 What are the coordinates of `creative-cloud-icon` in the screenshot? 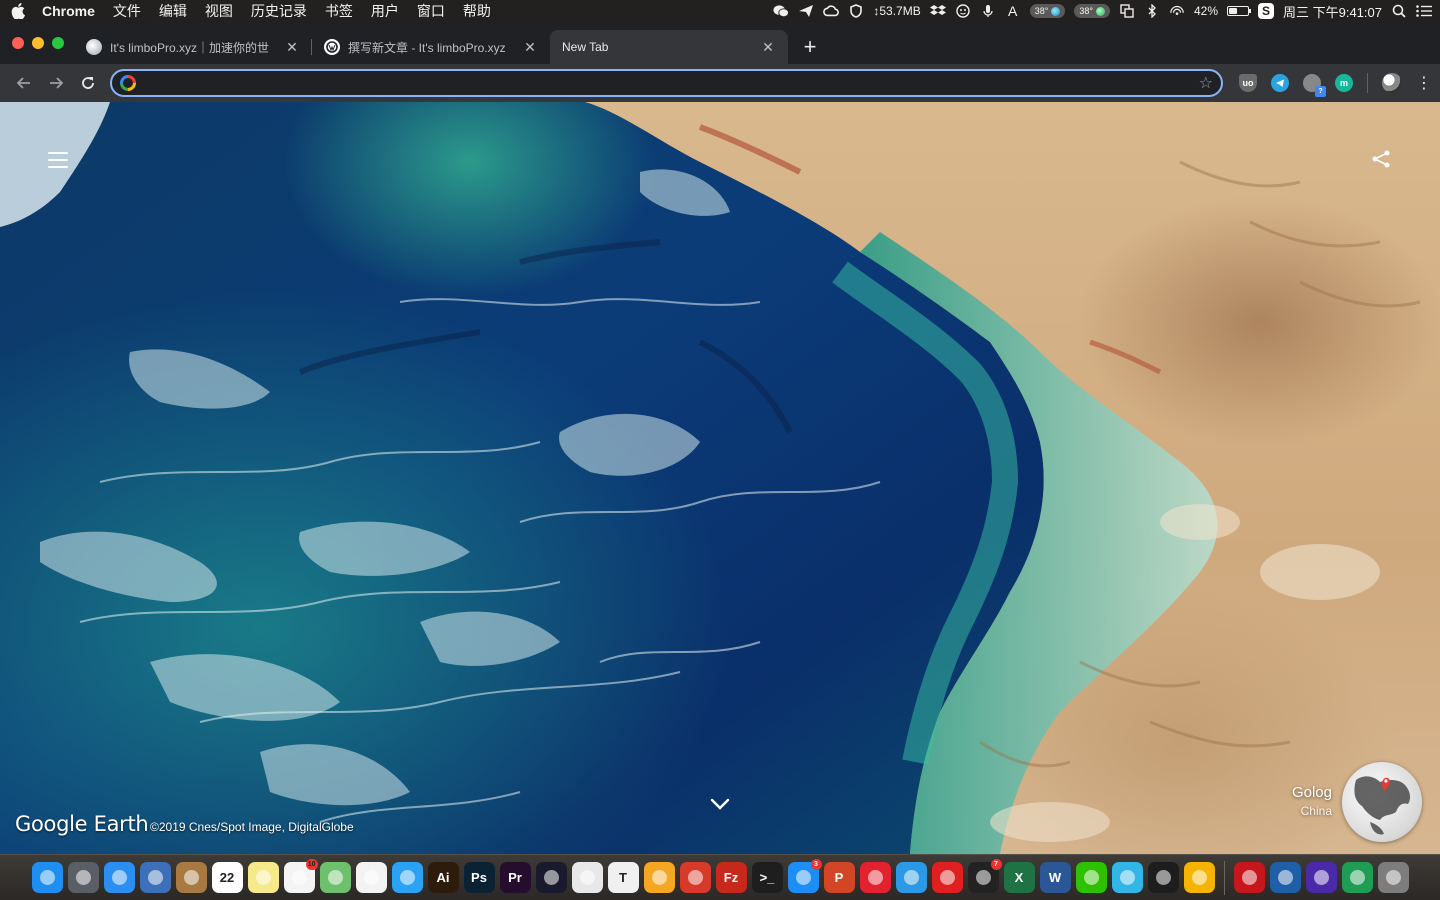 It's located at (831, 11).